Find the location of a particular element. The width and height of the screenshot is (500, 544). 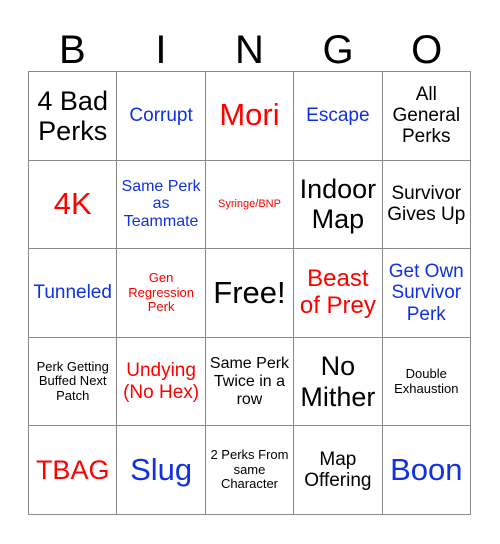

bingo-cell-free: Free! is located at coordinates (249, 293).